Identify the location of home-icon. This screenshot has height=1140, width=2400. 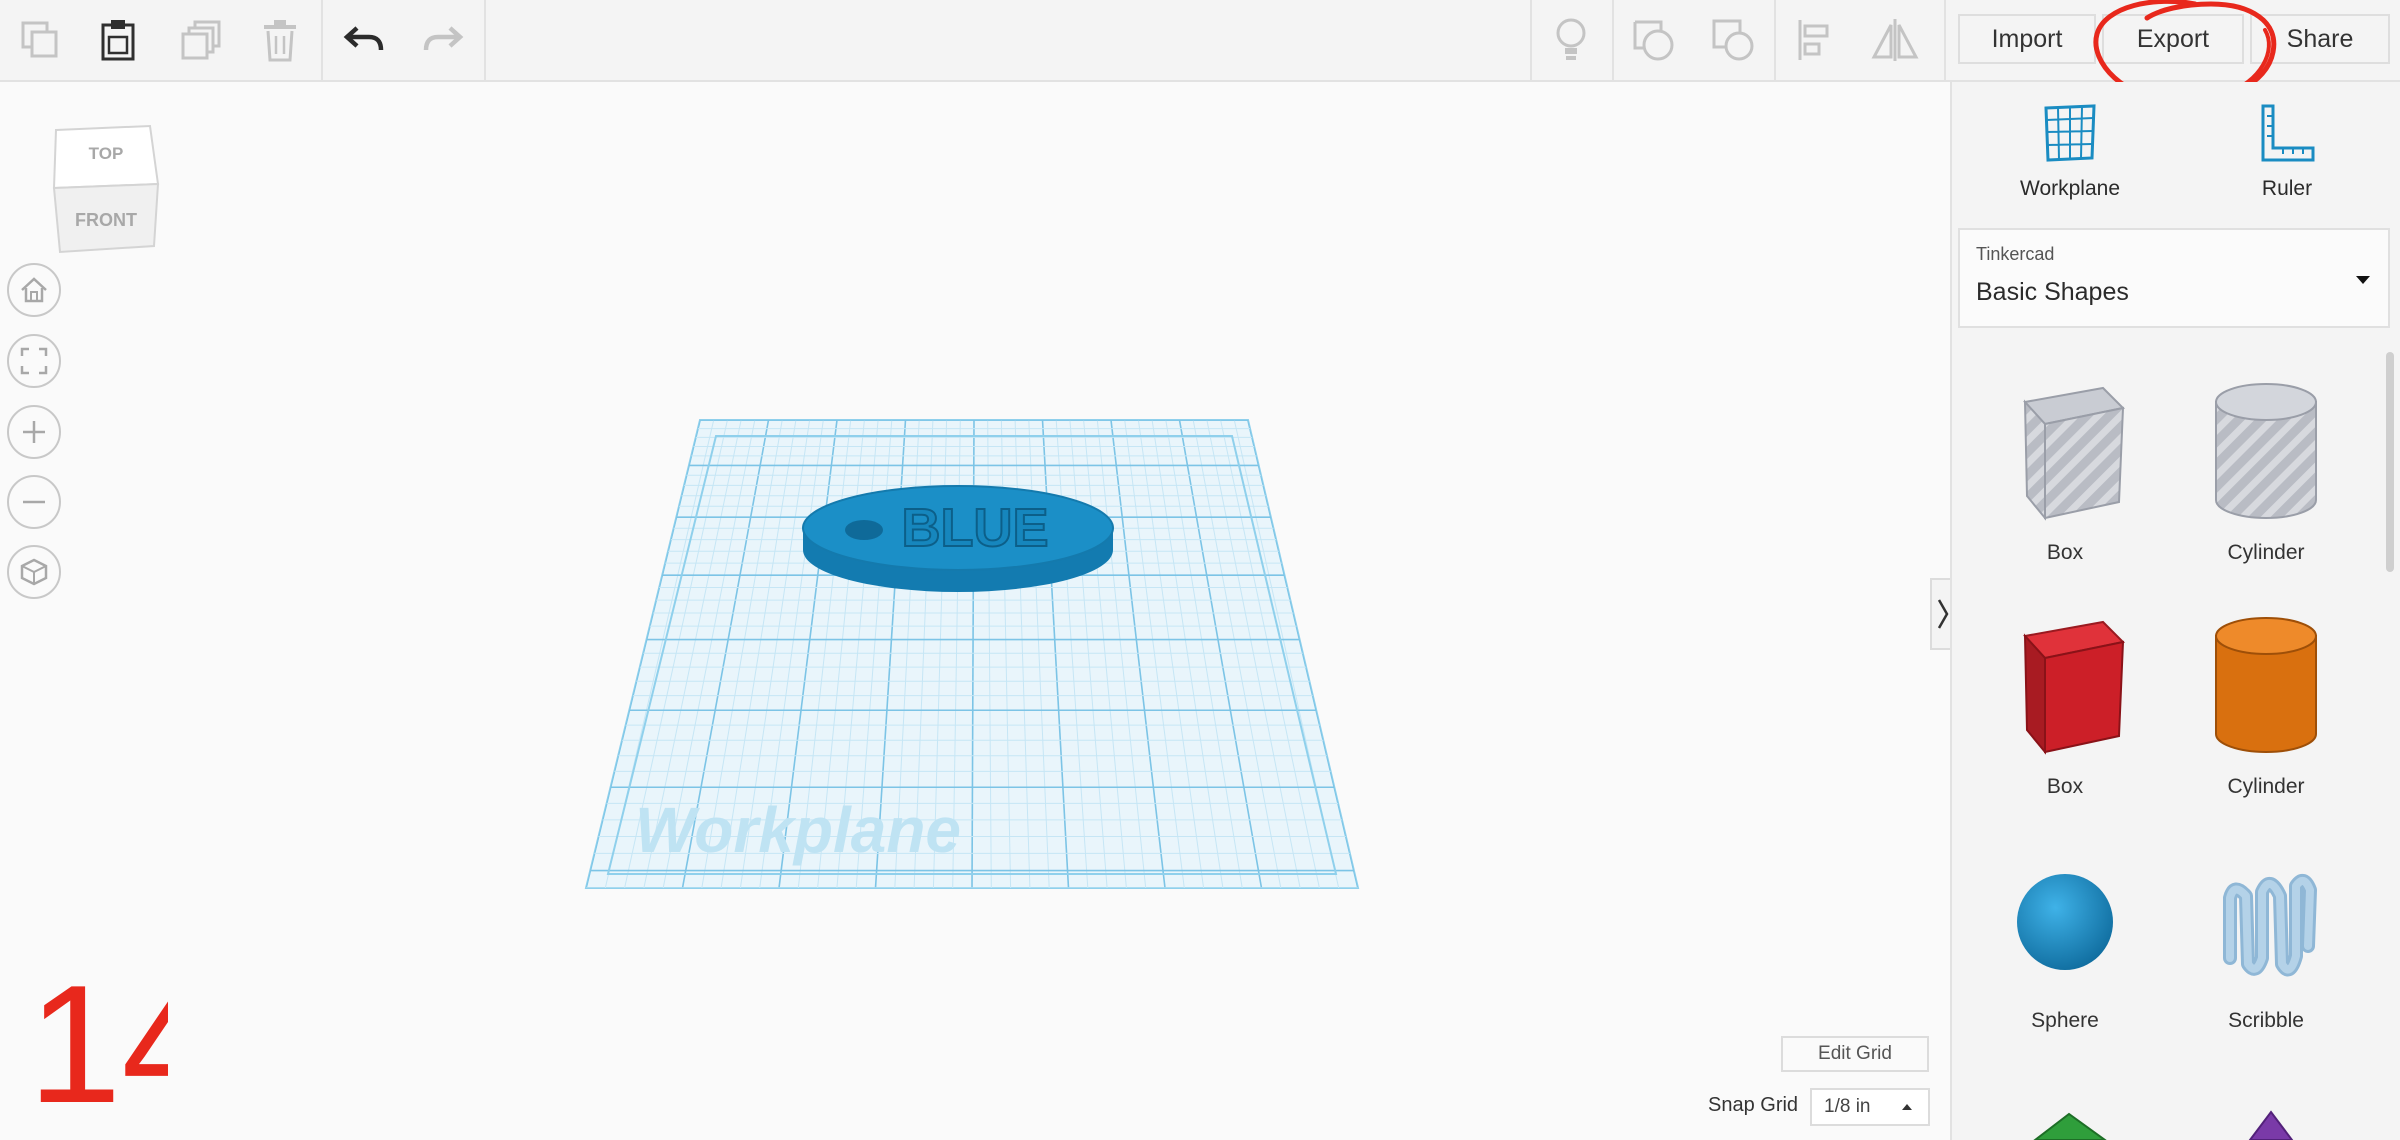
(34, 290).